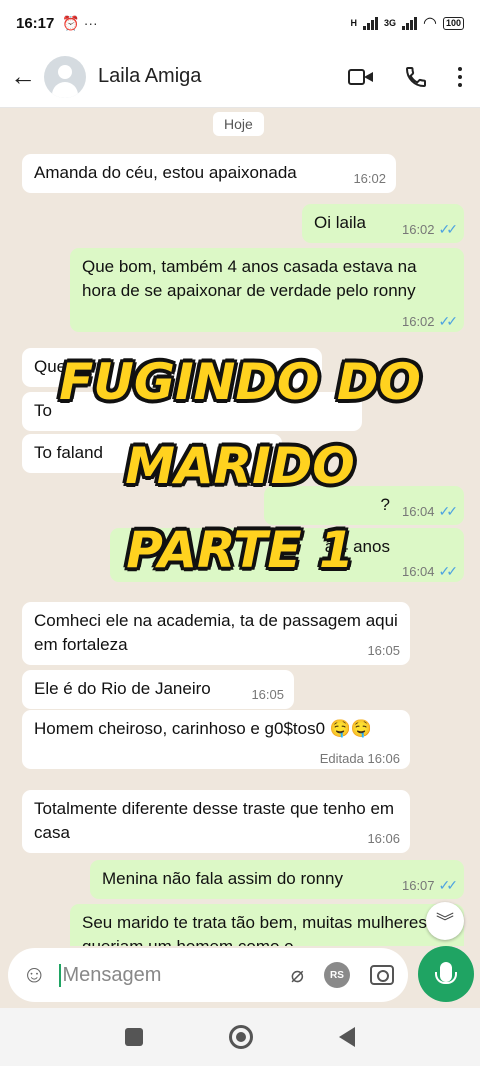 The width and height of the screenshot is (480, 1066). I want to click on mic-icon, so click(446, 973).